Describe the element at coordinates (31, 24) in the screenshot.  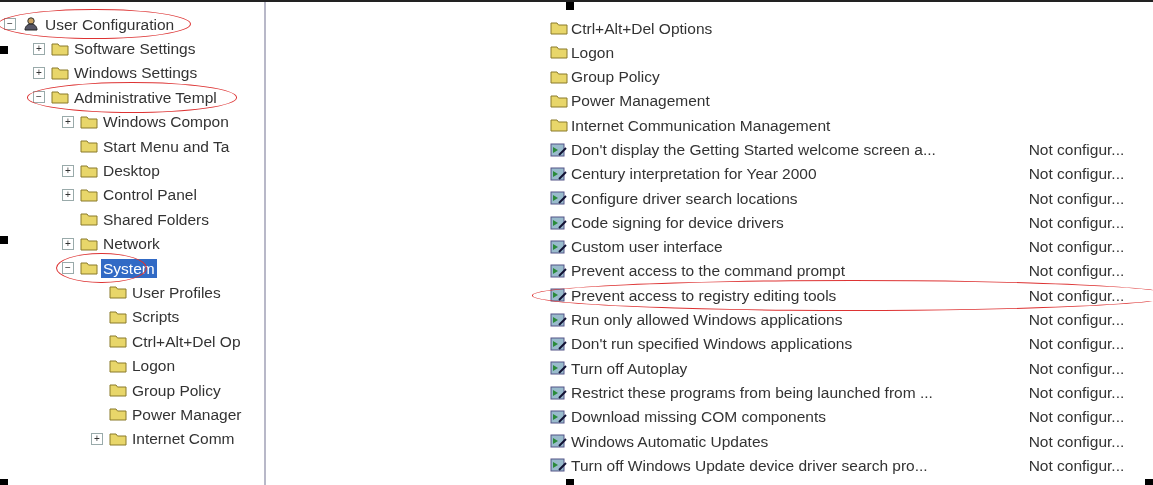
I see `user-icon` at that location.